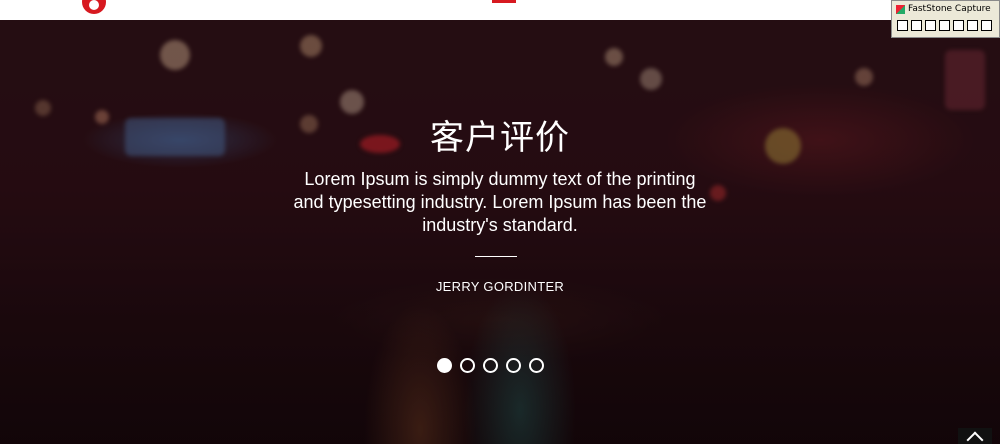  I want to click on faststone-capture-toolbar: FastStone Capture, so click(945, 19).